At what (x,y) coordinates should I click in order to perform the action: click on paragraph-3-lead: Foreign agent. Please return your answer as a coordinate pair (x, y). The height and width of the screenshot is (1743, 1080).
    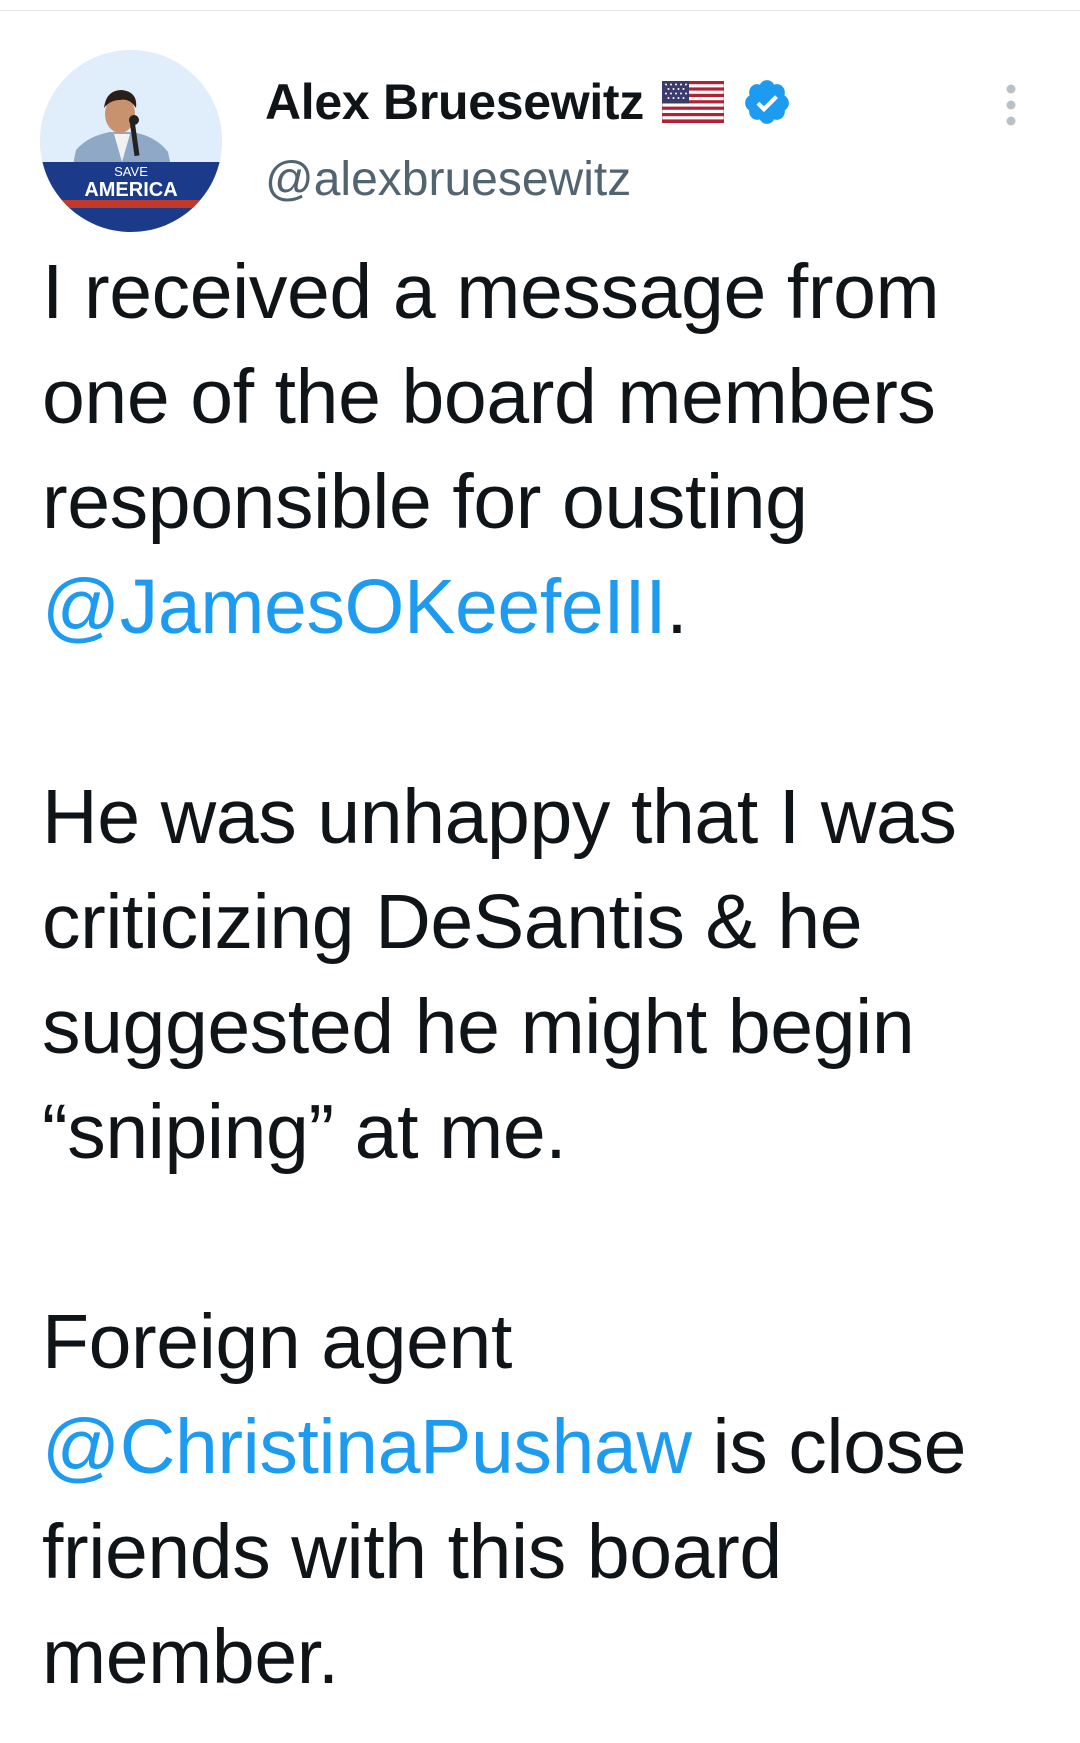
    Looking at the image, I should click on (277, 1342).